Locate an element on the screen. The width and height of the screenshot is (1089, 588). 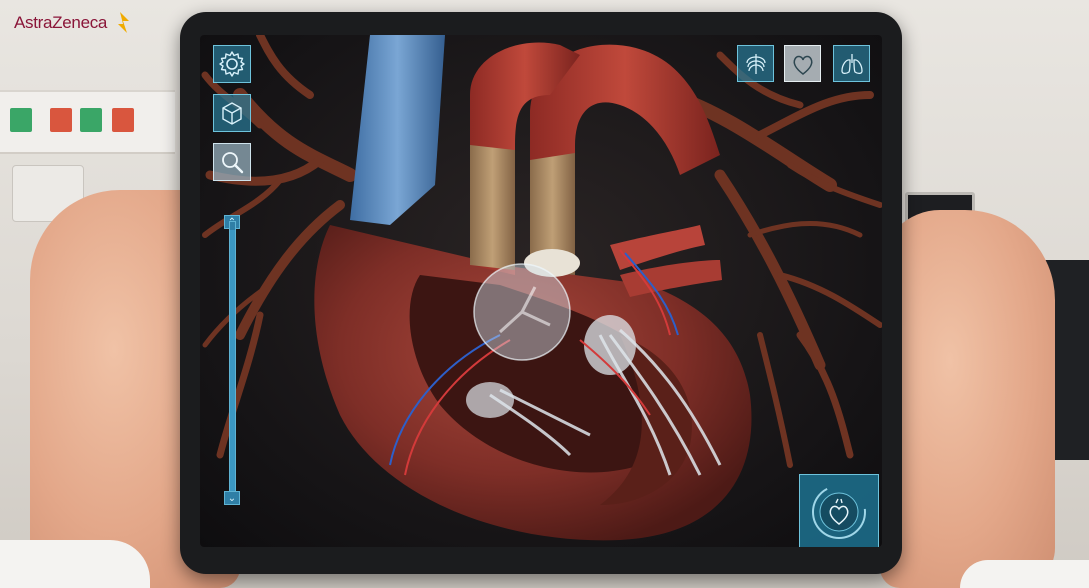
chevron-down-icon: ⌄ is located at coordinates (232, 498).